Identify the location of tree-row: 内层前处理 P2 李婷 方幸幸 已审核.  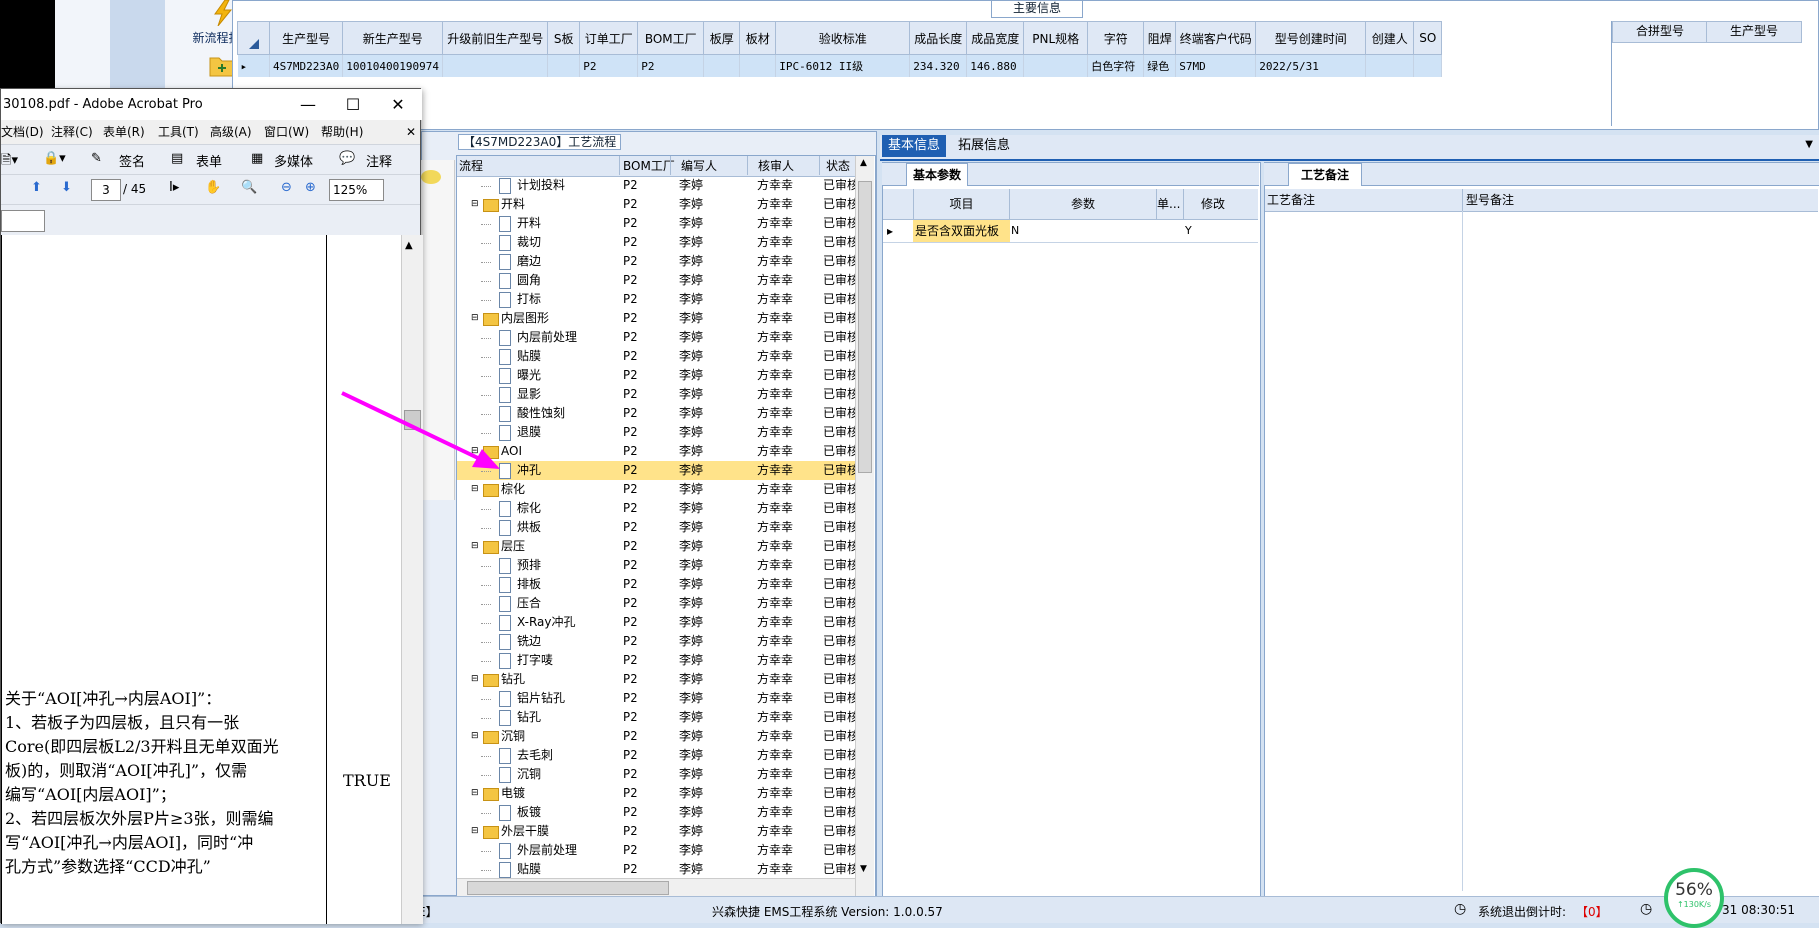
(656, 337).